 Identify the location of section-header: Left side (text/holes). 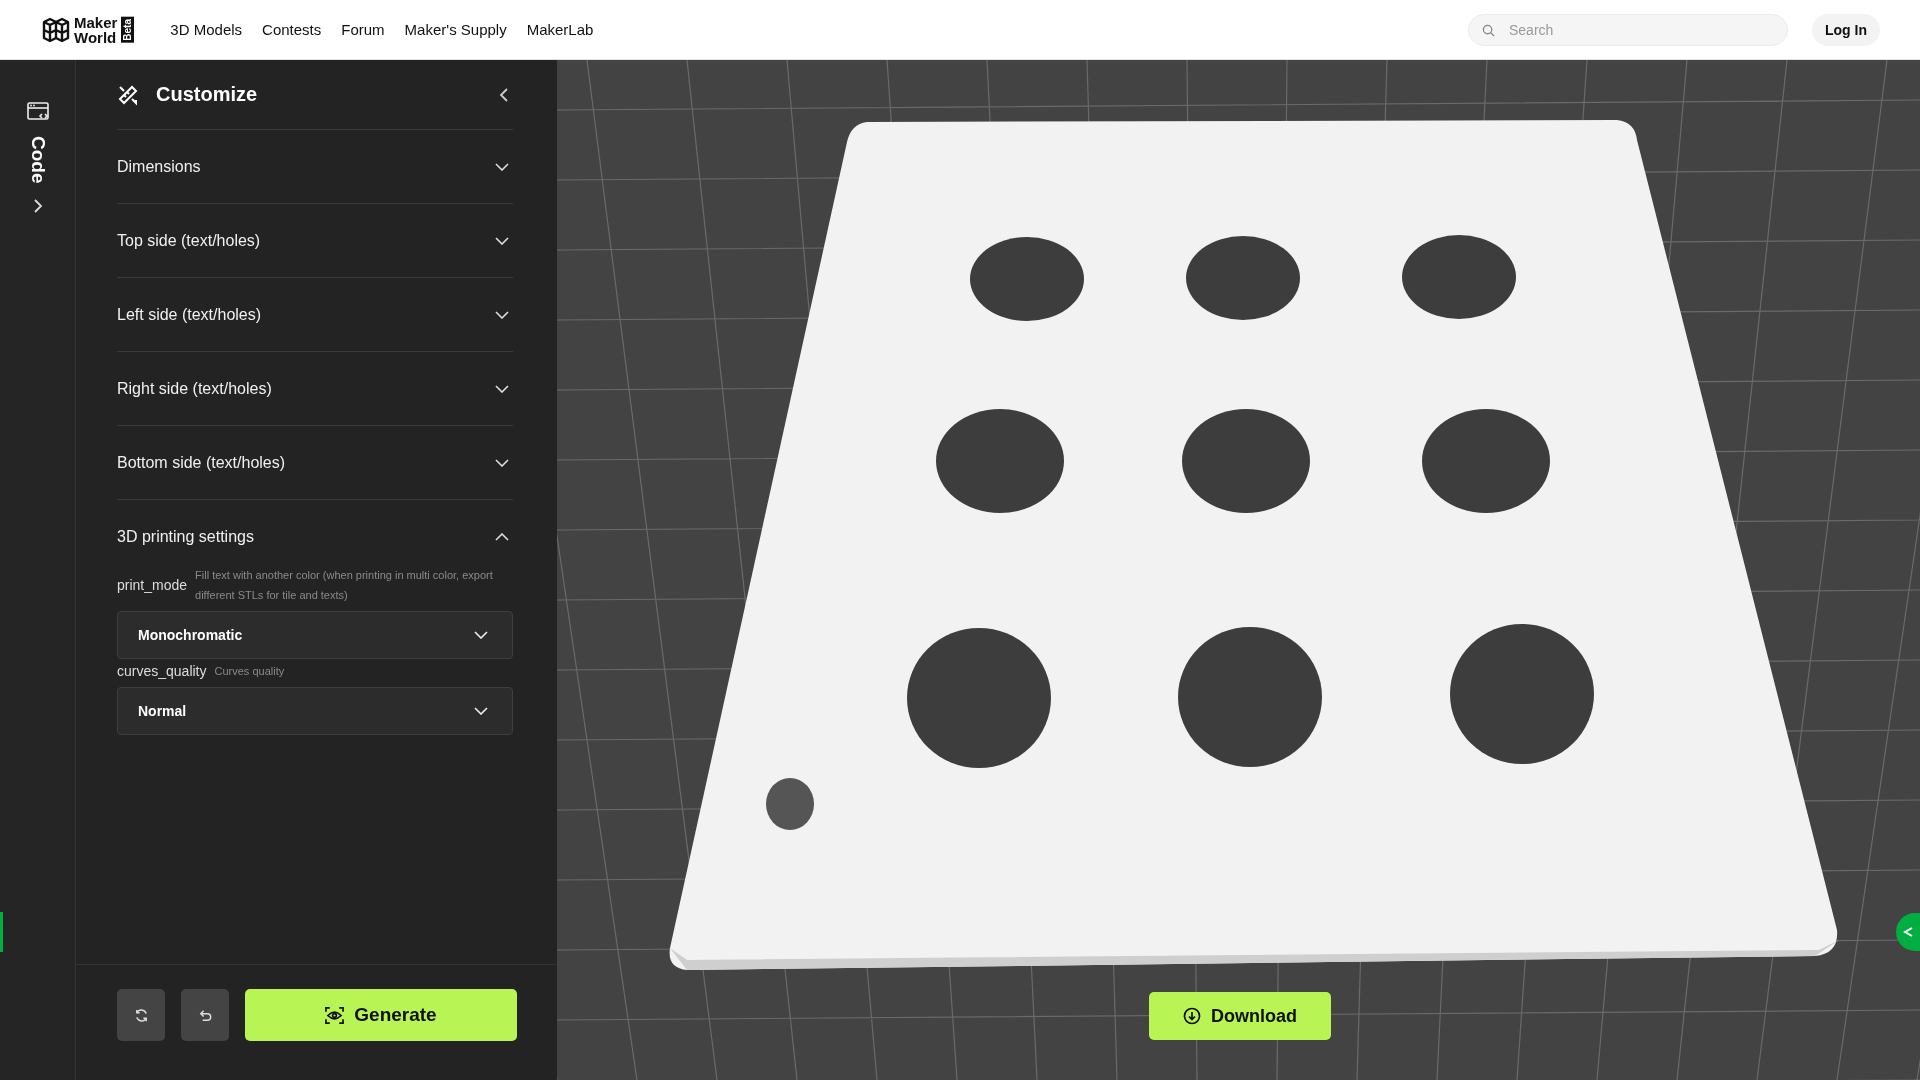
(315, 314).